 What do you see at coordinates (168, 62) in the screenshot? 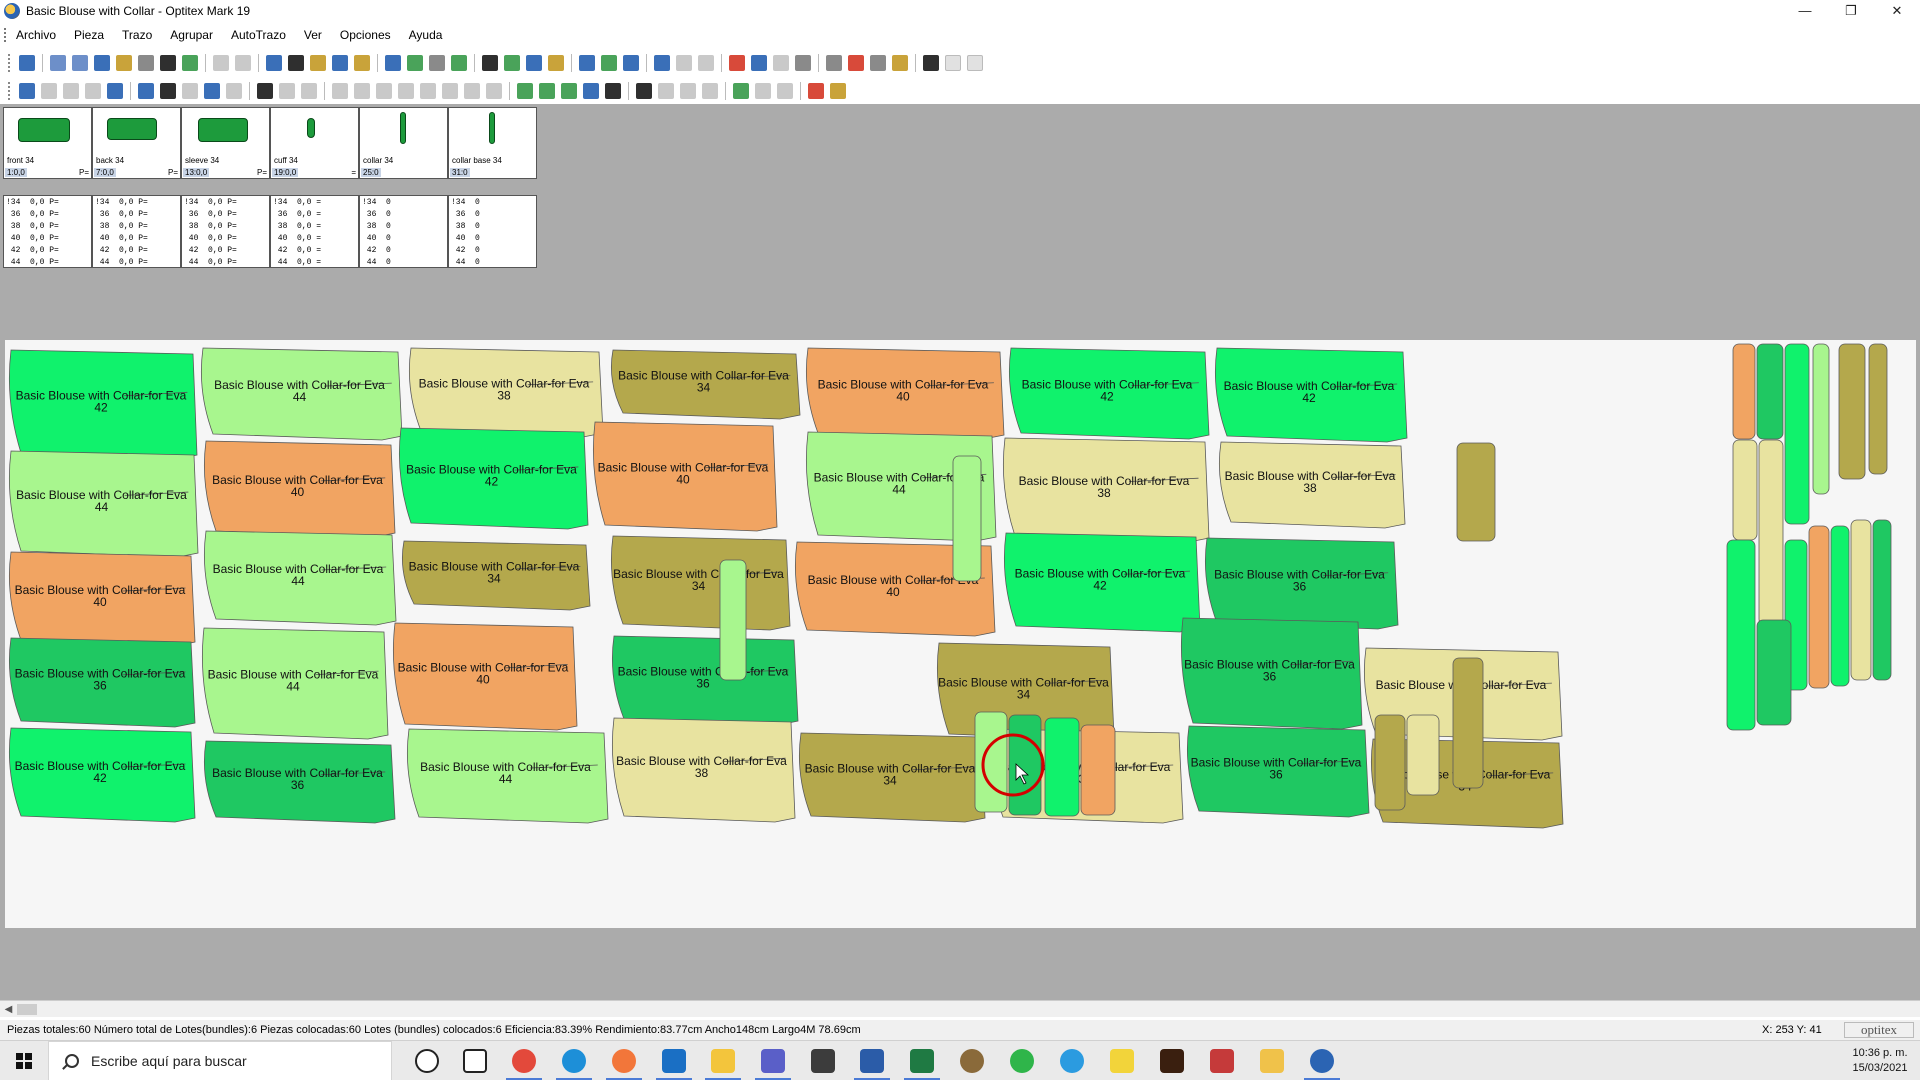
I see `plot-icon` at bounding box center [168, 62].